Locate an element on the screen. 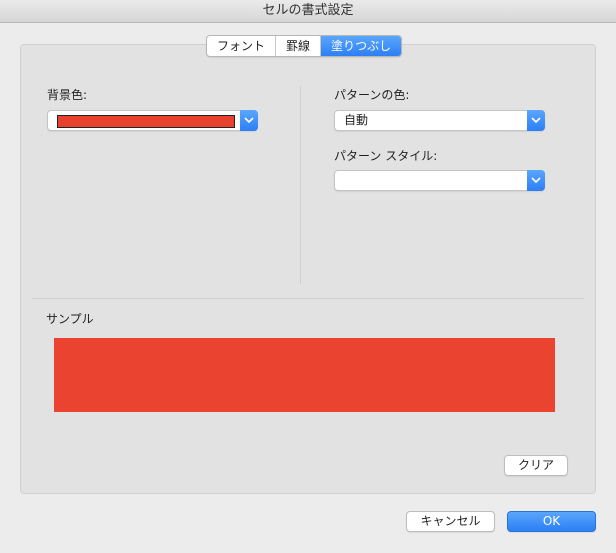 The height and width of the screenshot is (553, 616). pattern-style-popup is located at coordinates (439, 180).